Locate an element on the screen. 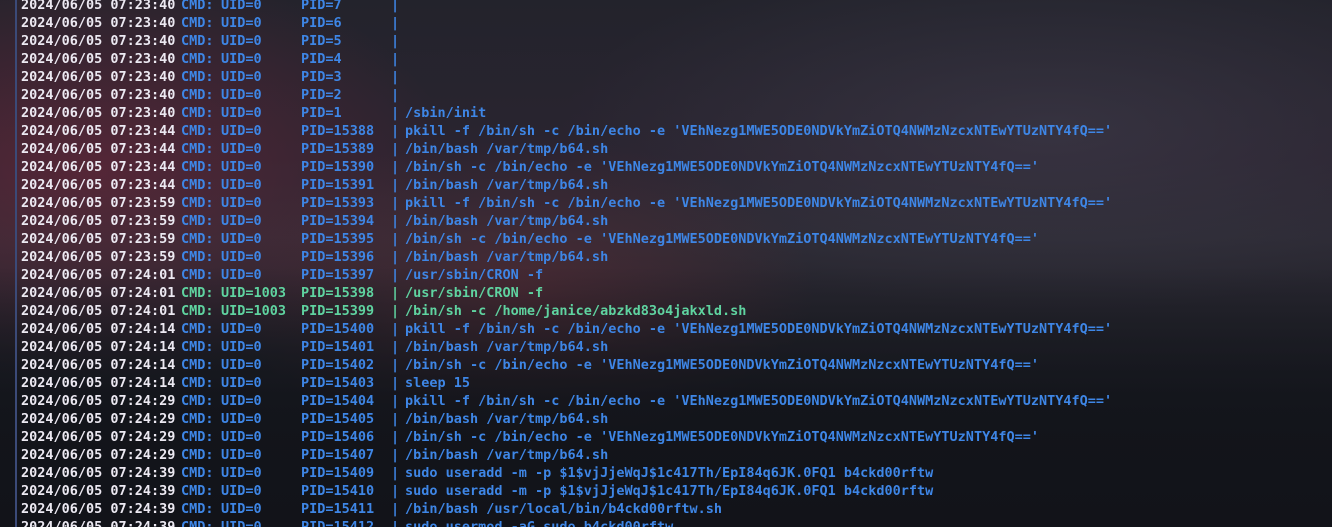 The width and height of the screenshot is (1332, 527). command-text: /usr/sbin/CRON -f is located at coordinates (474, 275).